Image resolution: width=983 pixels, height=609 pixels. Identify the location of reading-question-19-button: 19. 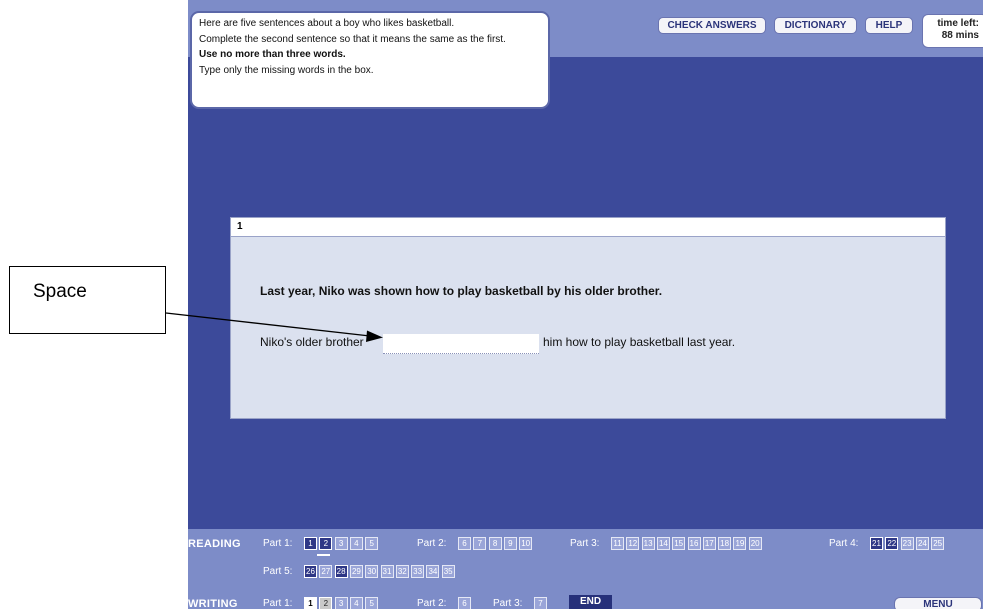
(740, 543).